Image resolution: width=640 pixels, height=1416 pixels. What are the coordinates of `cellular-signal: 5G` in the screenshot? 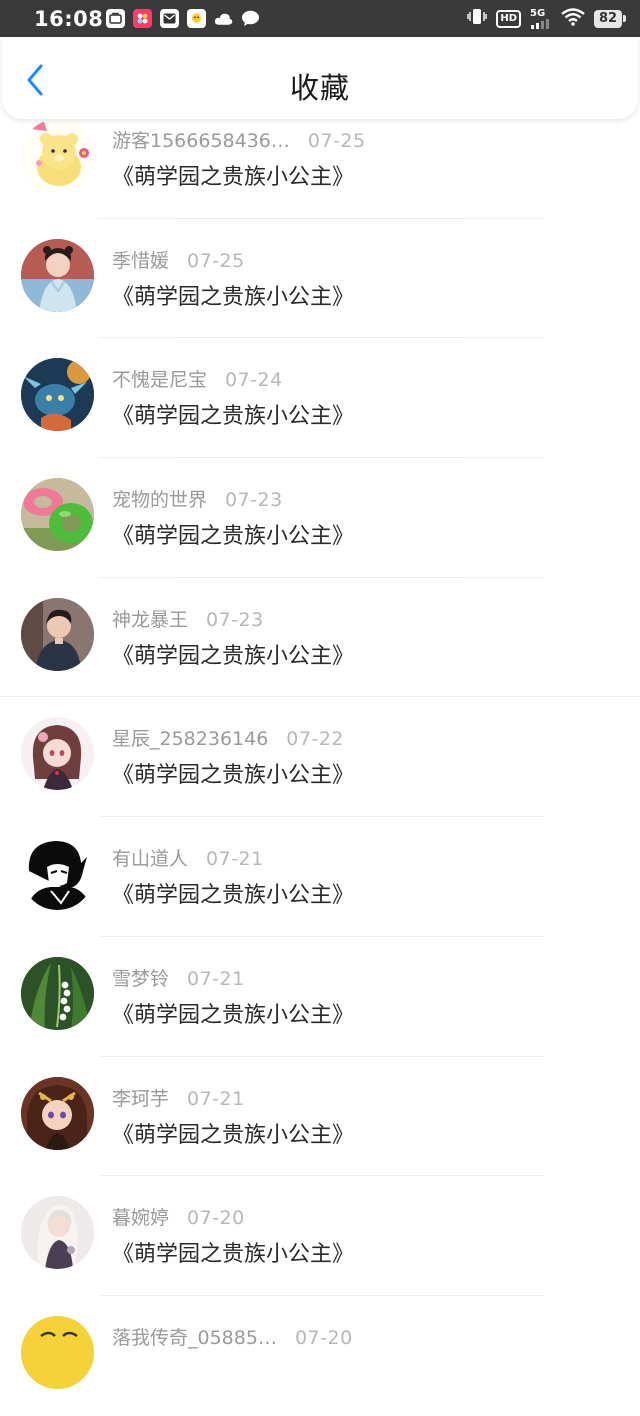 It's located at (541, 18).